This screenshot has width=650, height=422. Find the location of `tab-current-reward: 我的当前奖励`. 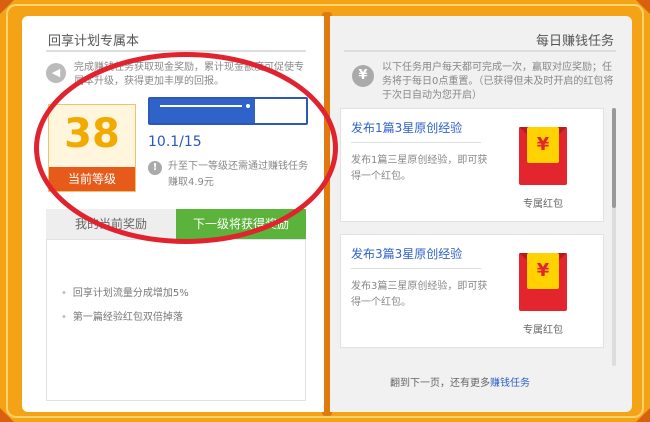

tab-current-reward: 我的当前奖励 is located at coordinates (111, 224).